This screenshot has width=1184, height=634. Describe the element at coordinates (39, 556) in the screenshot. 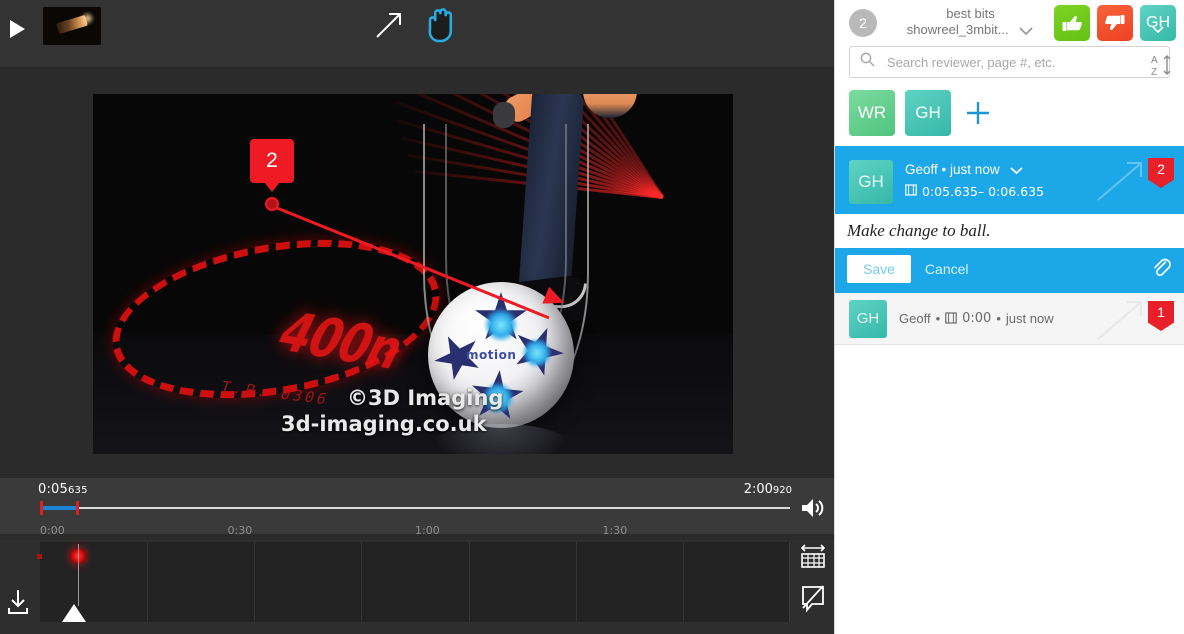

I see `comment-marker-small` at that location.